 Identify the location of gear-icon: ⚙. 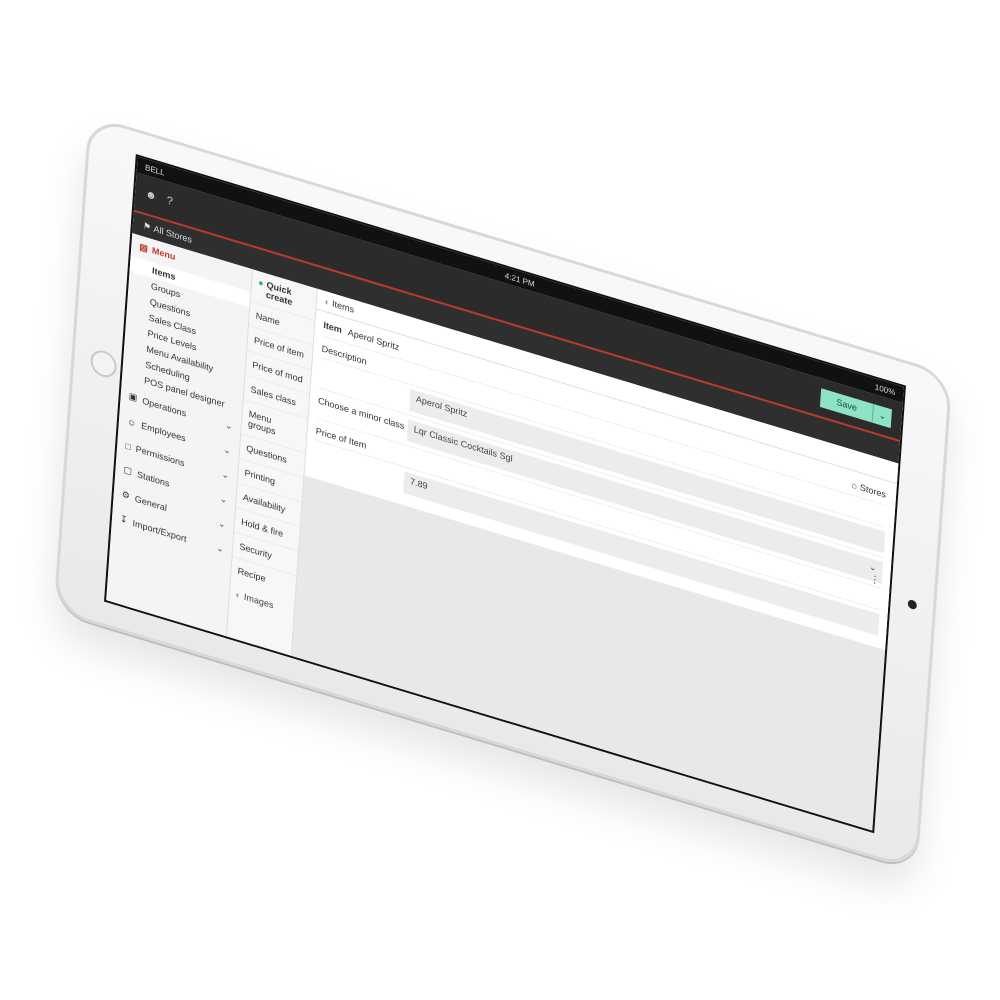
(126, 494).